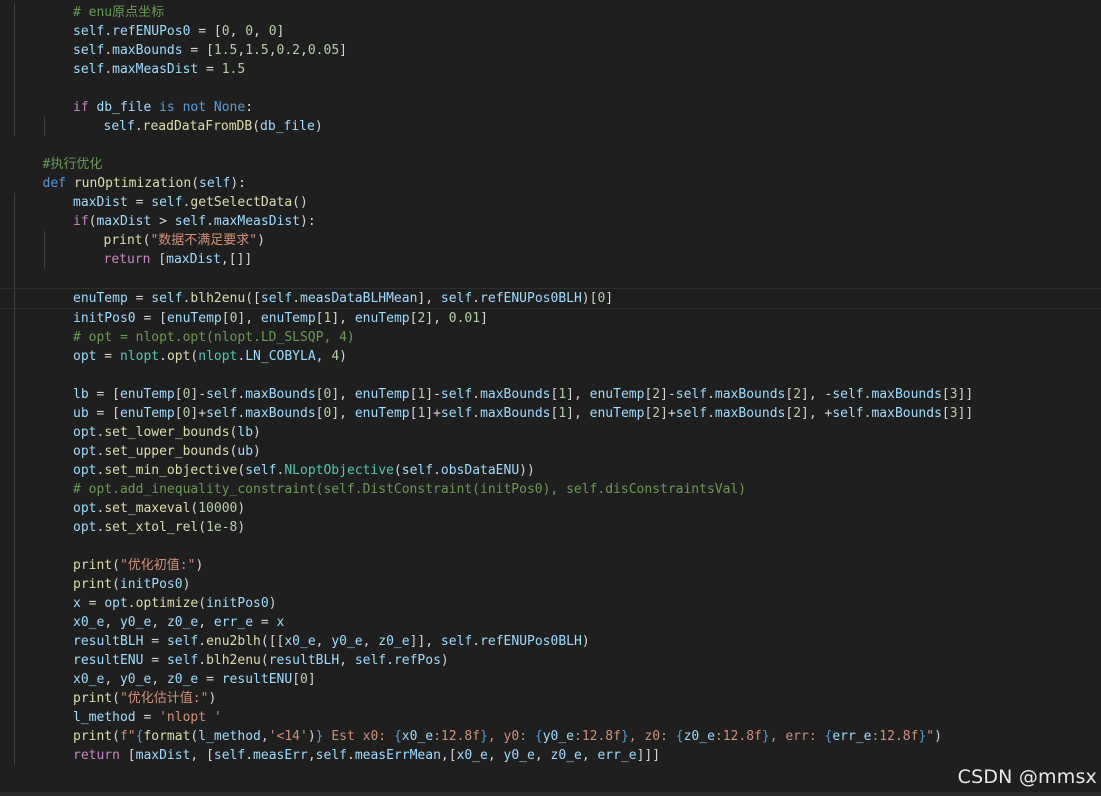 This screenshot has height=796, width=1101. Describe the element at coordinates (108, 641) in the screenshot. I see `code-token-var: resultBLH` at that location.